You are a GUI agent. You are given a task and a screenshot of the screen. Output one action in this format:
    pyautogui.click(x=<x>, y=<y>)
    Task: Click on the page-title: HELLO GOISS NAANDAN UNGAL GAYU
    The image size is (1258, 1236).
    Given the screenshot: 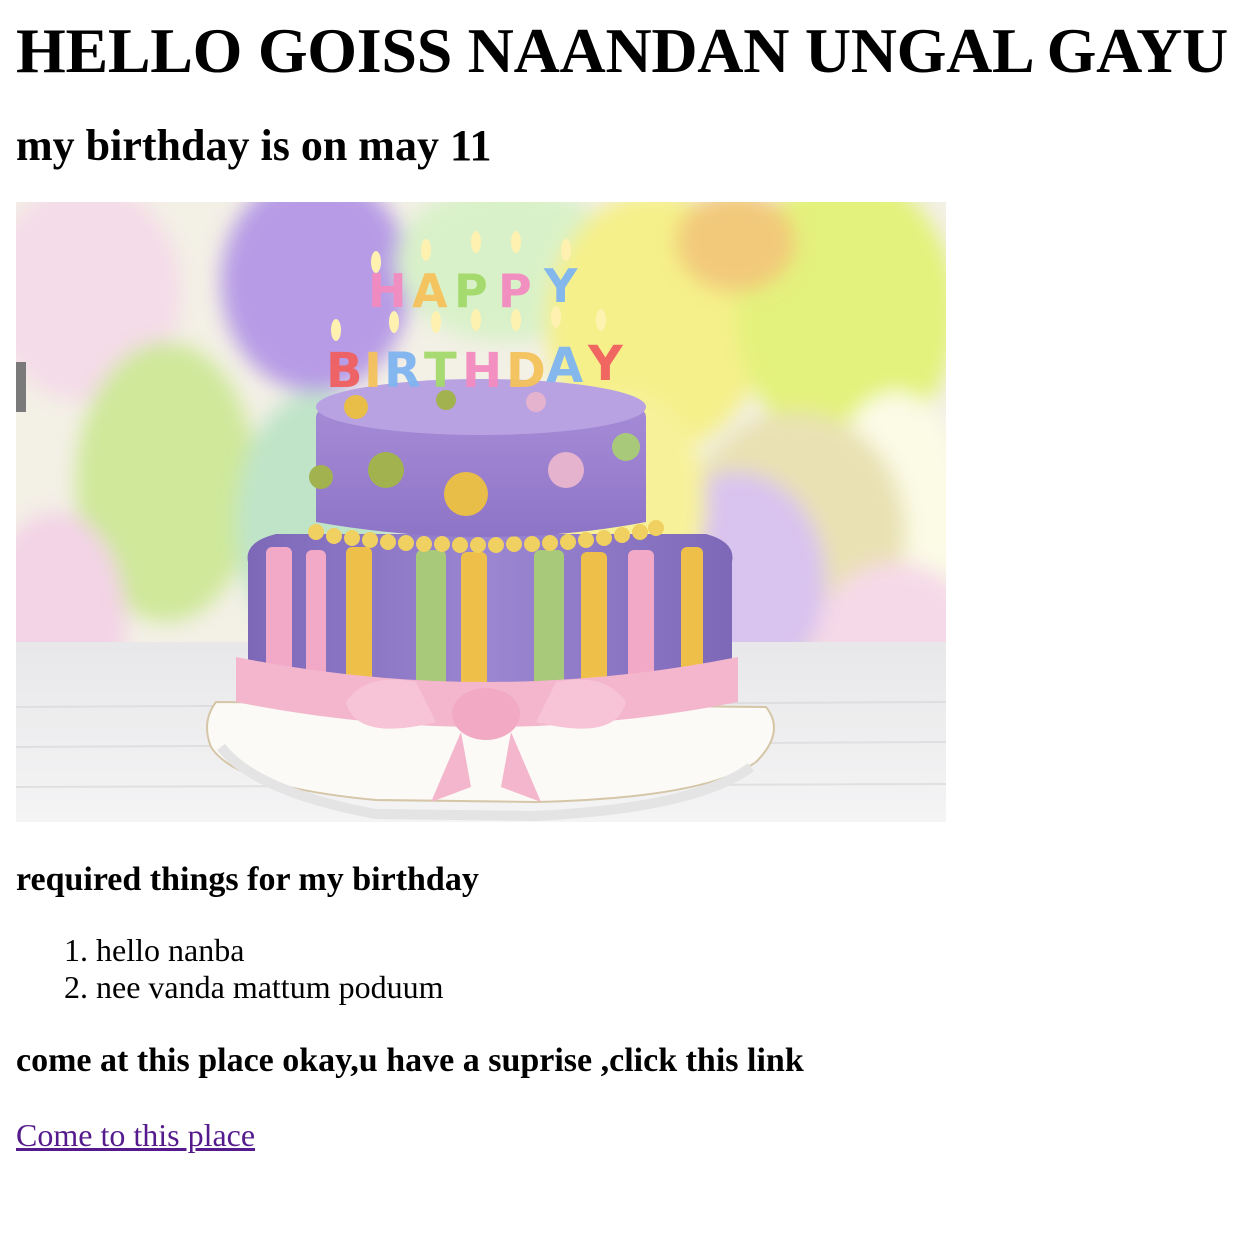 What is the action you would take?
    pyautogui.click(x=622, y=50)
    